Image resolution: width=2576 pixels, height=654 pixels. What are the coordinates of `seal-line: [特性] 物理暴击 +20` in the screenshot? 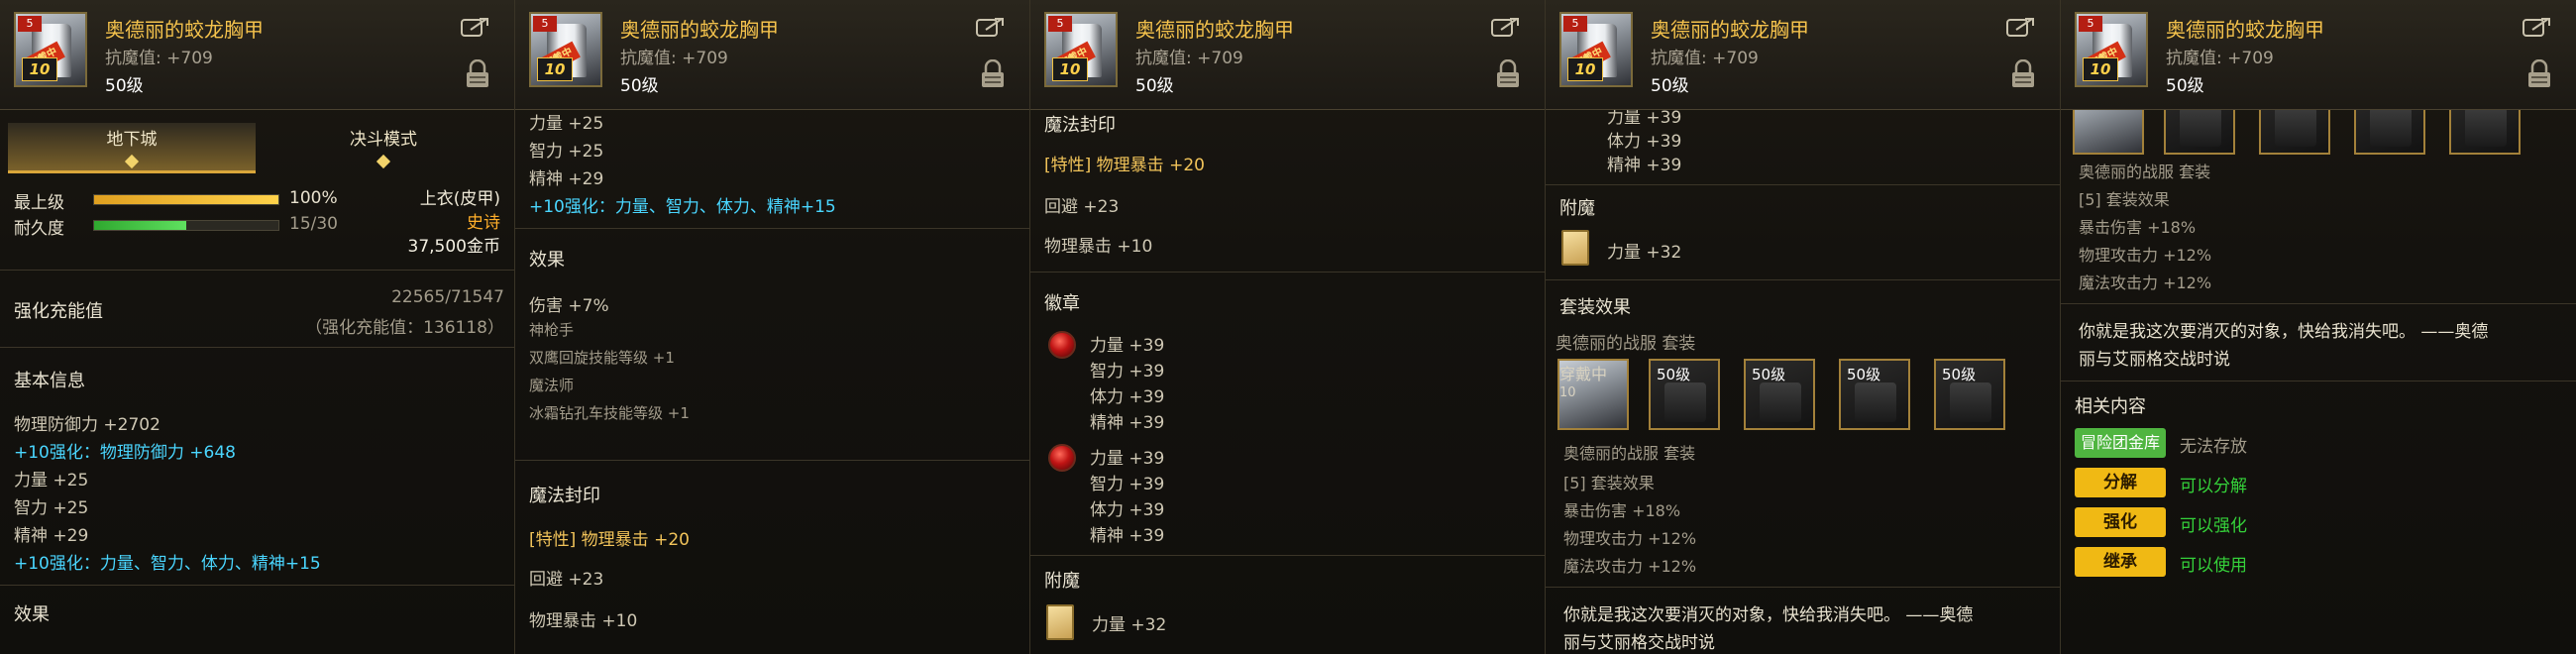 It's located at (1124, 165).